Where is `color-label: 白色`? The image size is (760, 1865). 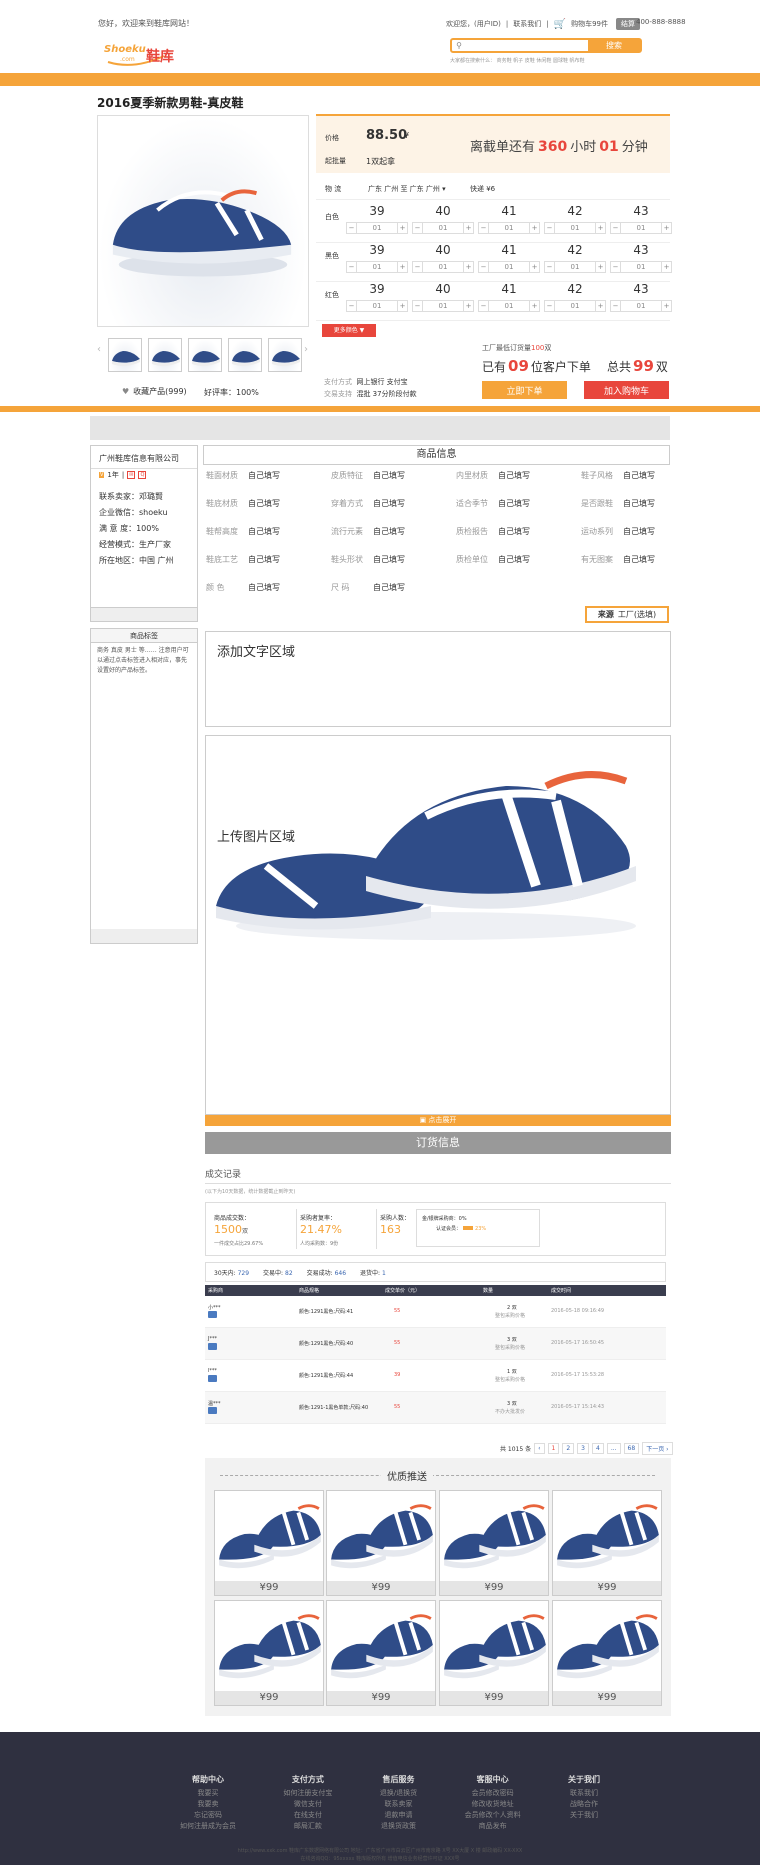
color-label: 白色 is located at coordinates (332, 217).